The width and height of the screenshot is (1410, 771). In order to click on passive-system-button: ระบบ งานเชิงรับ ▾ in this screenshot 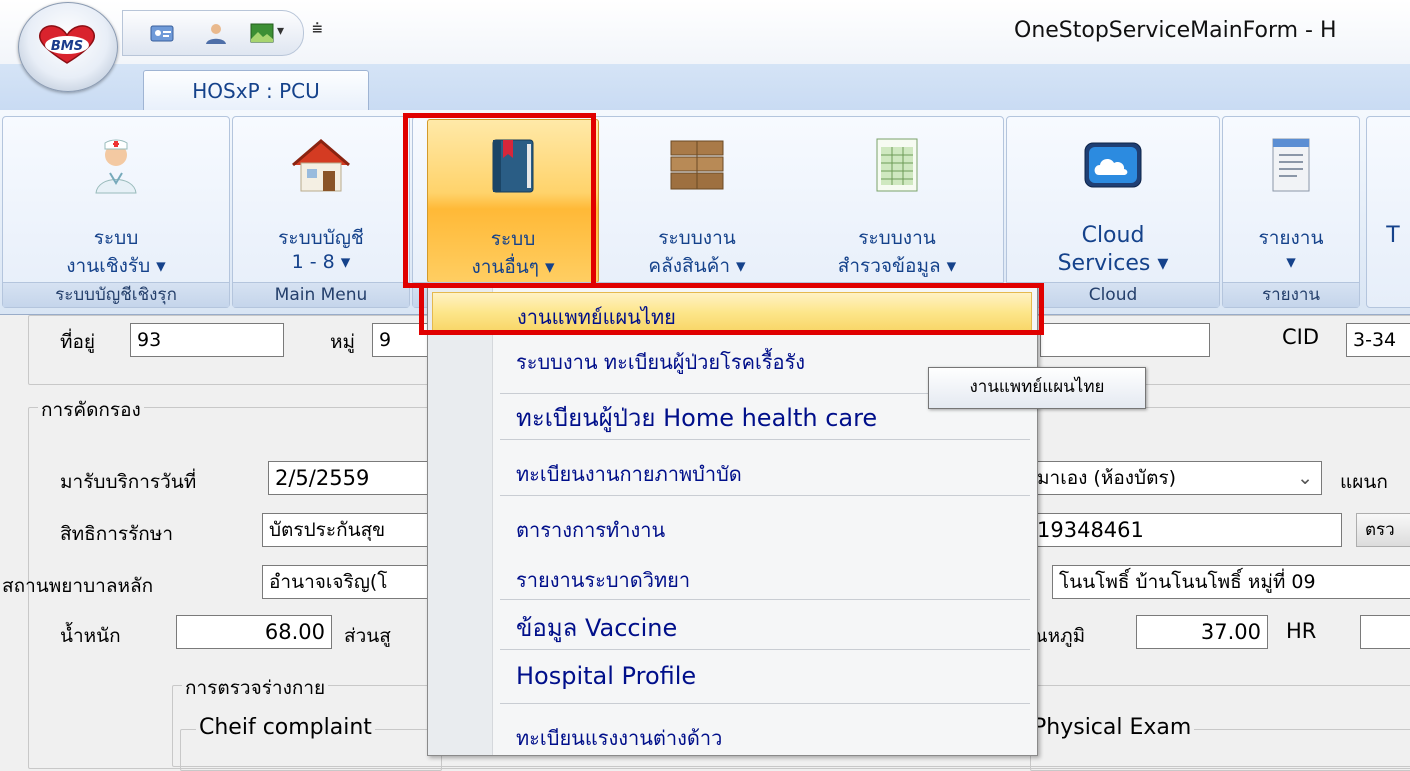, I will do `click(116, 200)`.